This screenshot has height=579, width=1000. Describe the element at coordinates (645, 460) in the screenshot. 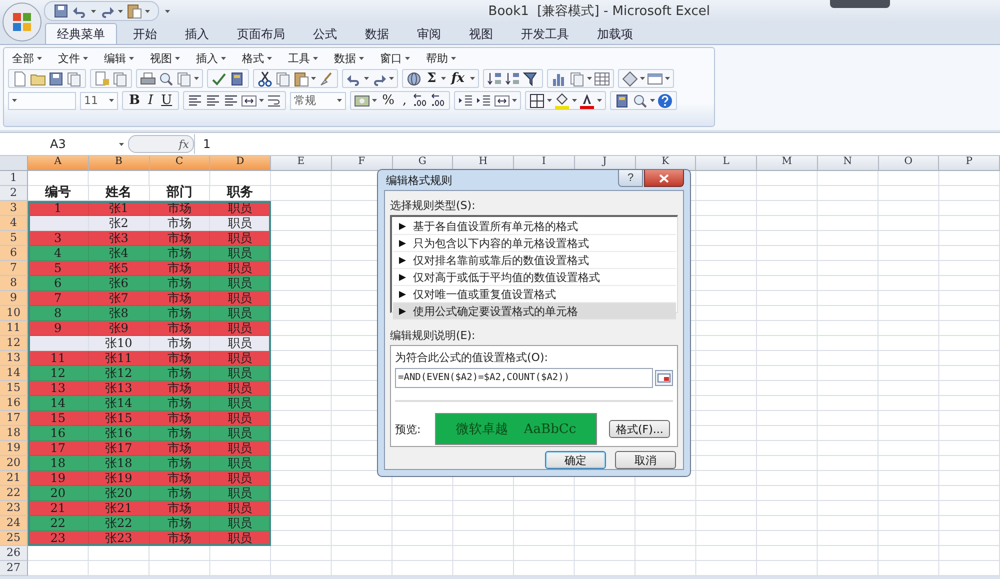

I see `cancel-button: 取消` at that location.